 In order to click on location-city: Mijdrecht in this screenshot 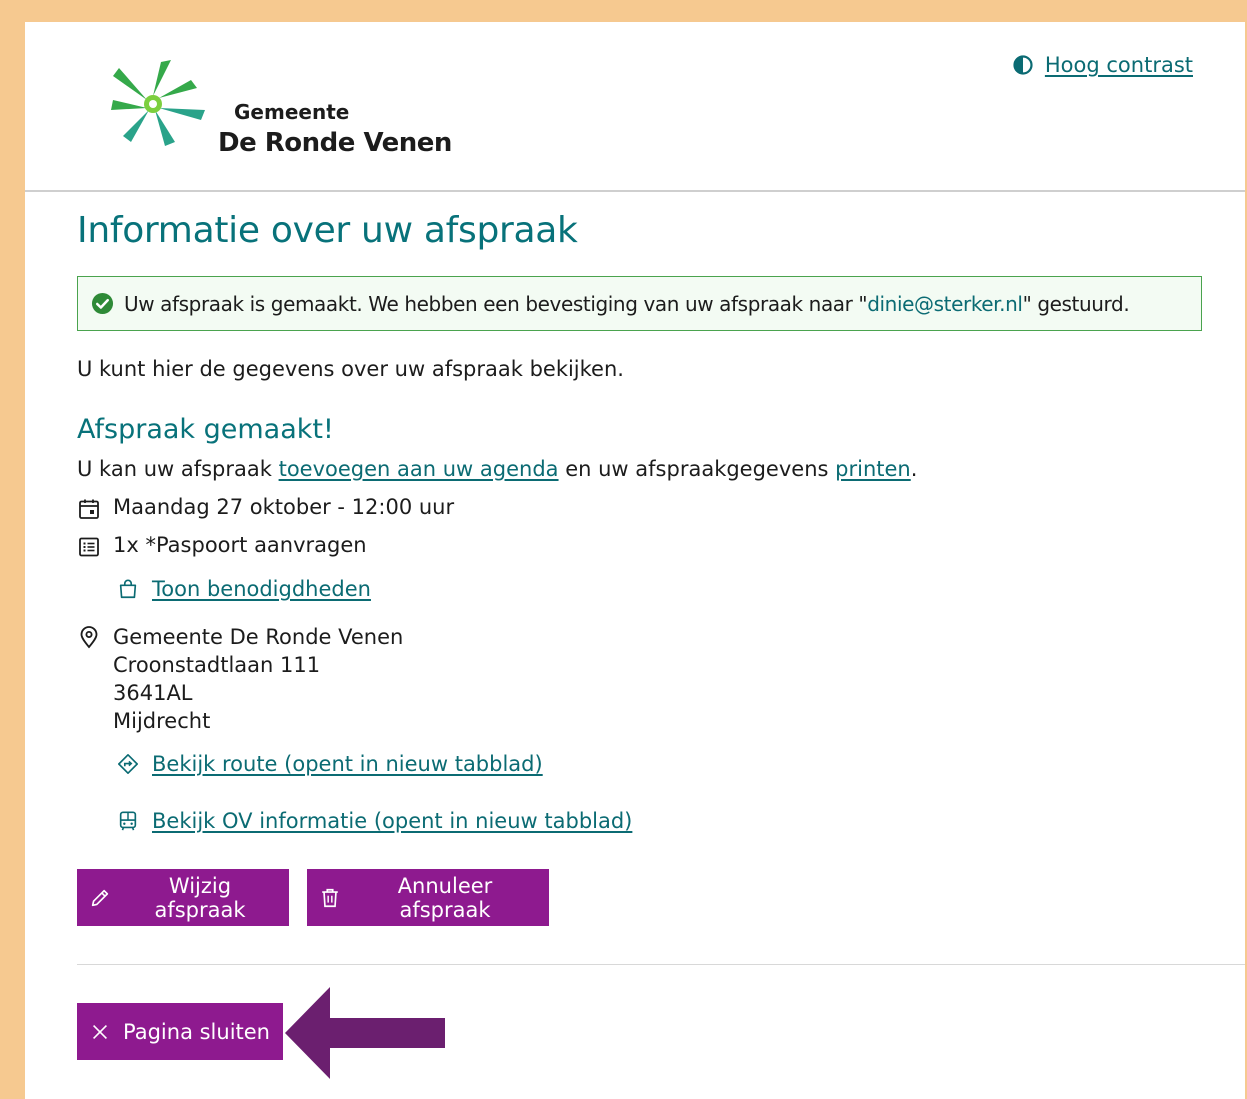, I will do `click(162, 721)`.